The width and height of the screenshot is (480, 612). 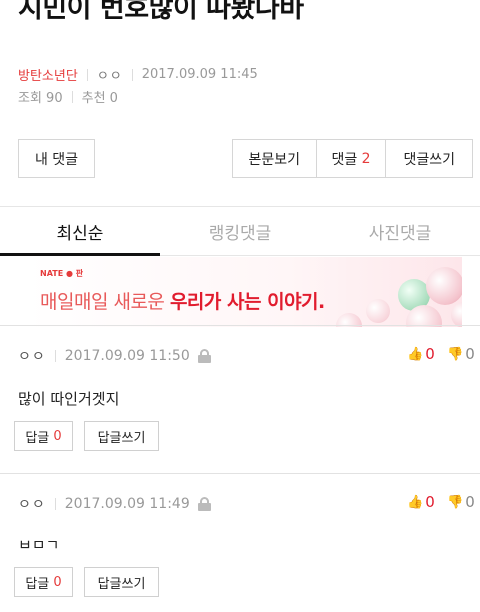 I want to click on post-datetime: 2017.09.09 11:45, so click(x=199, y=74).